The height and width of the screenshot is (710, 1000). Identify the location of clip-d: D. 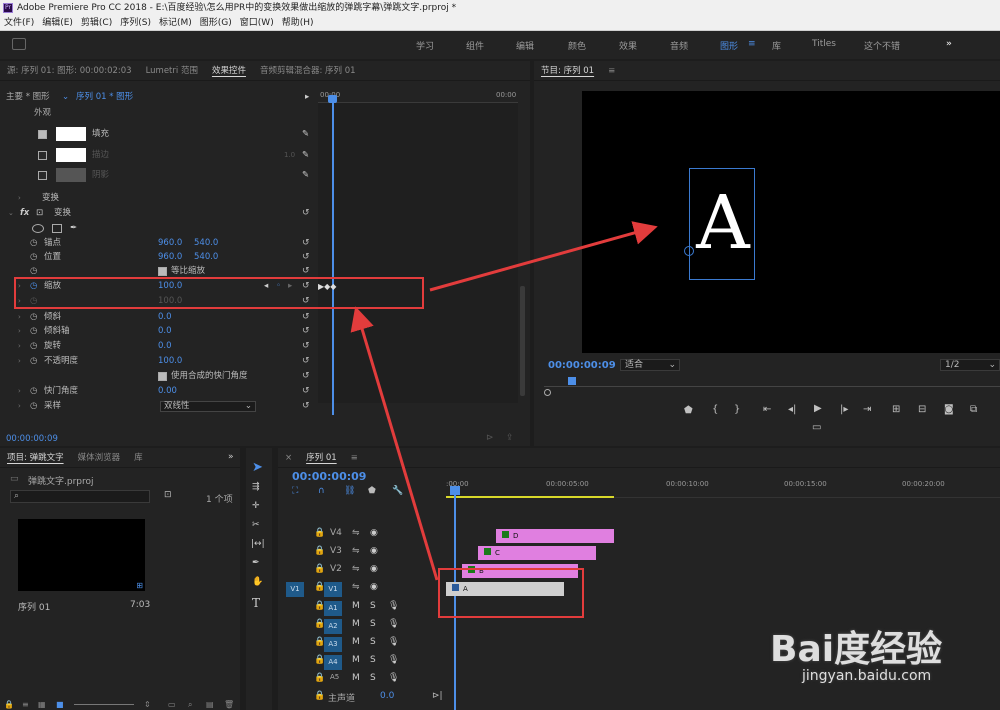
(555, 536).